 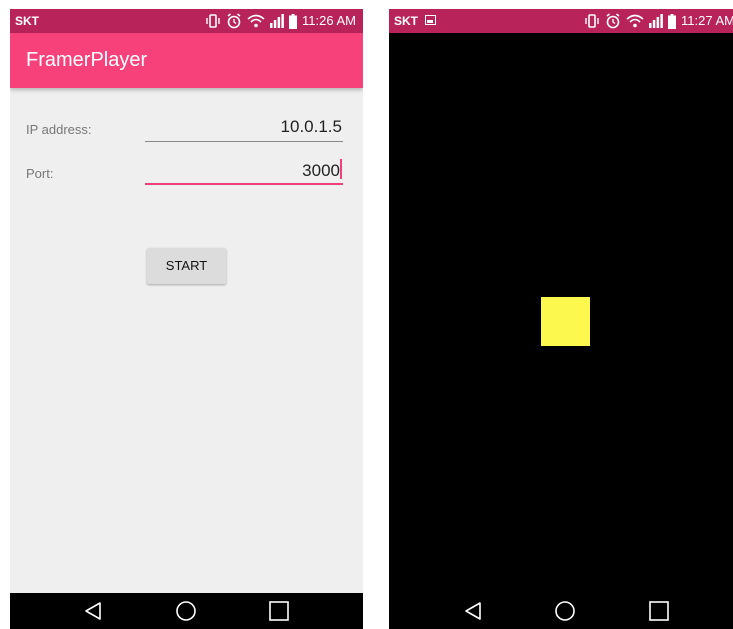 What do you see at coordinates (186, 21) in the screenshot?
I see `status-bar: SKT 11:26 AM` at bounding box center [186, 21].